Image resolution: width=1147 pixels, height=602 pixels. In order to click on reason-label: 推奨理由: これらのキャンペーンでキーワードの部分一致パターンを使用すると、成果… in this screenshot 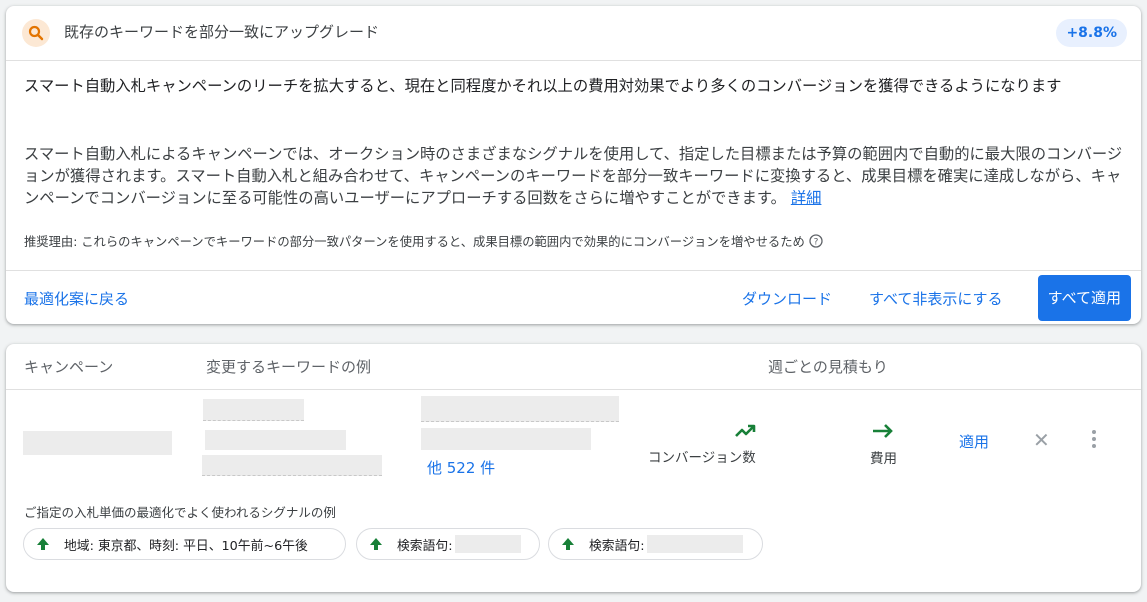, I will do `click(414, 242)`.